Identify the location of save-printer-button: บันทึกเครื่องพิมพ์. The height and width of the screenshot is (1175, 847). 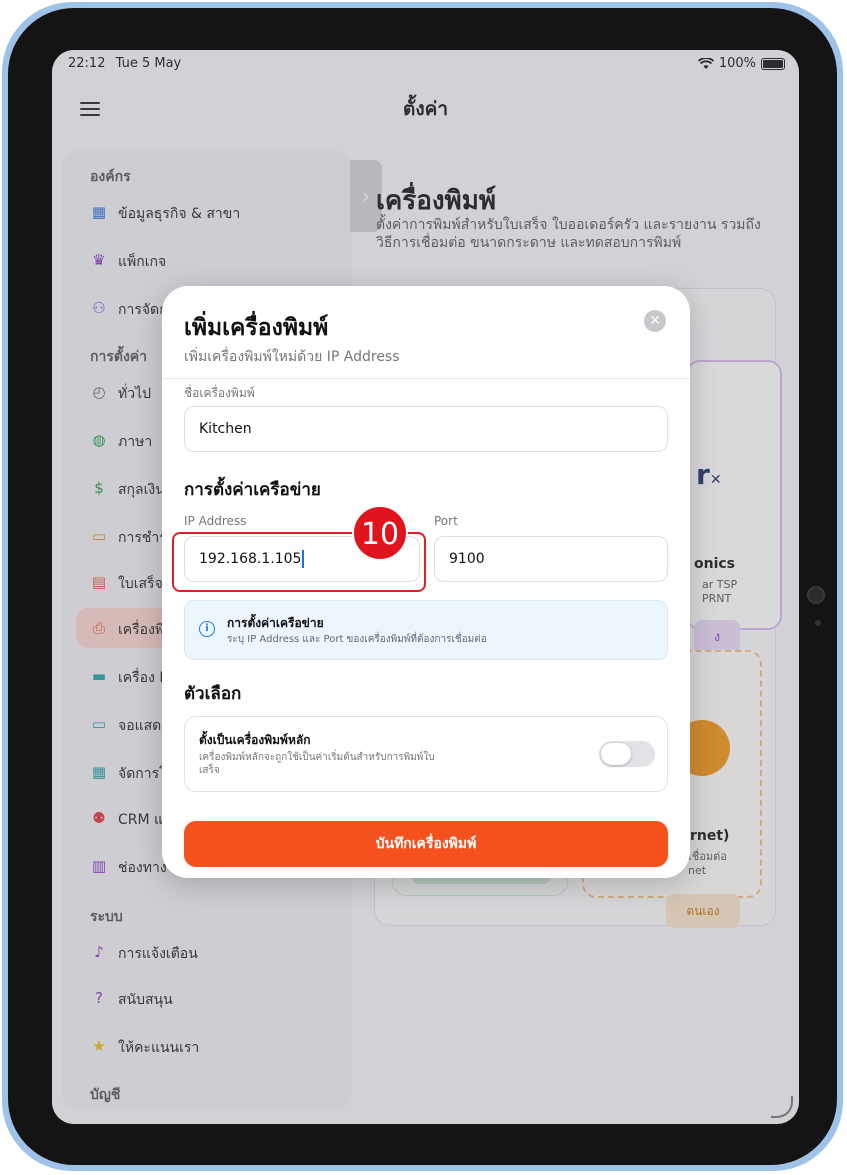
(426, 844).